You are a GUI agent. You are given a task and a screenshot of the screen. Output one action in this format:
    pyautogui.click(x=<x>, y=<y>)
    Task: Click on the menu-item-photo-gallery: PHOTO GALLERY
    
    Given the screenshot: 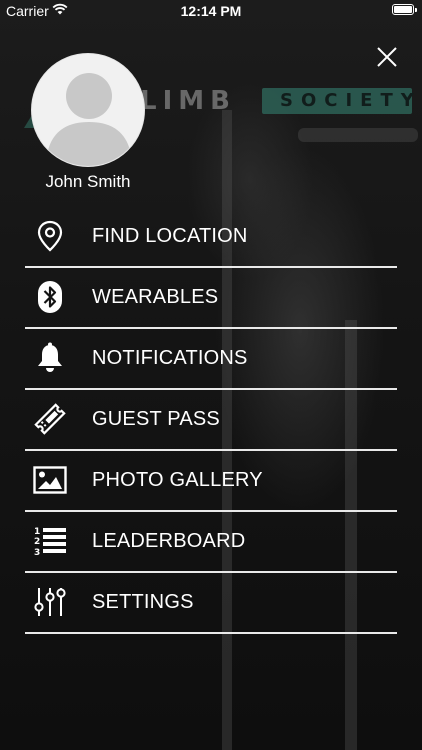 What is the action you would take?
    pyautogui.click(x=211, y=481)
    